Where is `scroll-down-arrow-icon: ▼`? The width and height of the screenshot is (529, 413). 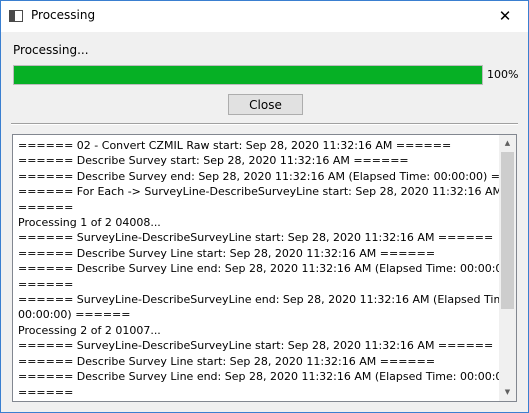 scroll-down-arrow-icon: ▼ is located at coordinates (507, 392).